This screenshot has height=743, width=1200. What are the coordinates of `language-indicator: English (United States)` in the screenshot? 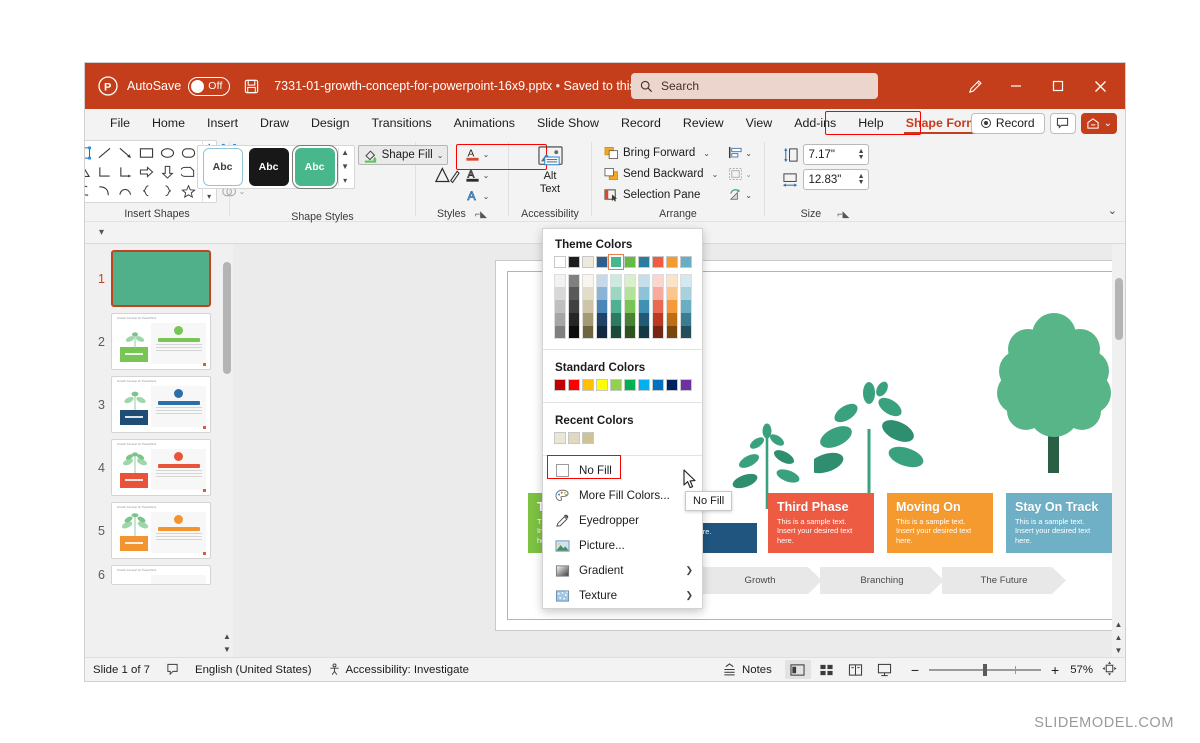 It's located at (253, 670).